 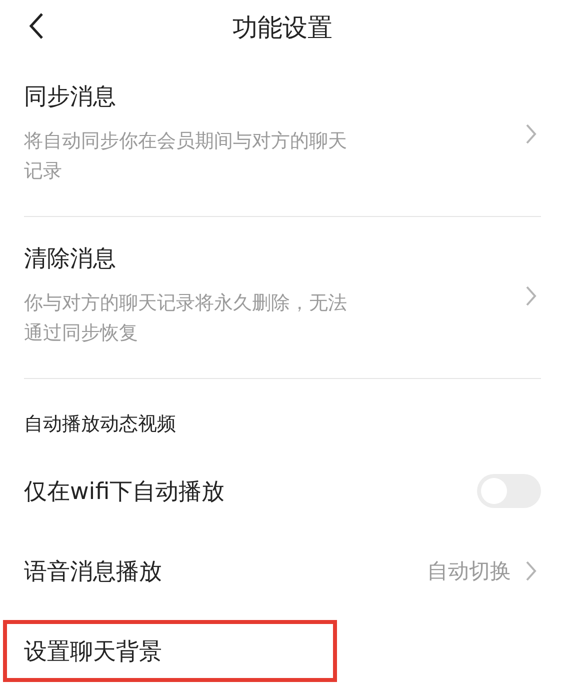 What do you see at coordinates (93, 652) in the screenshot?
I see `row-label: 设置聊天背景` at bounding box center [93, 652].